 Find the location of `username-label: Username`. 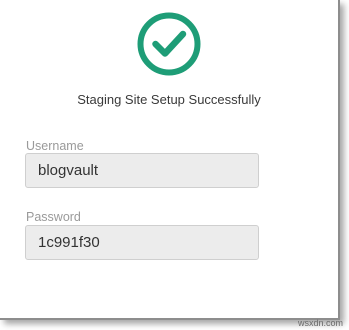

username-label: Username is located at coordinates (55, 146).